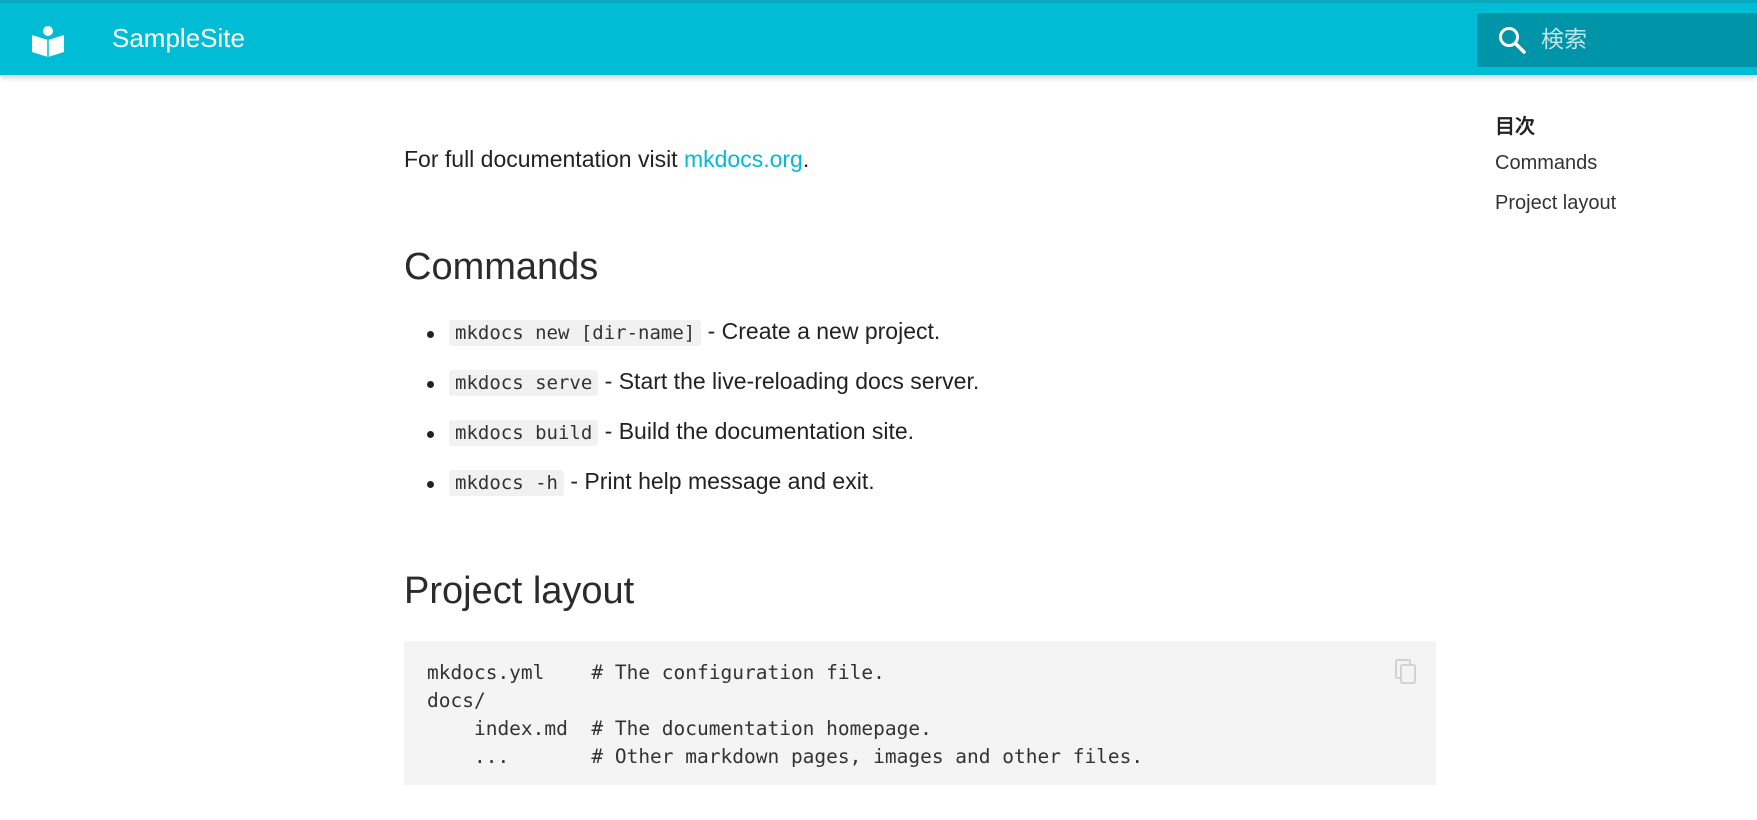 The image size is (1757, 820). Describe the element at coordinates (1515, 126) in the screenshot. I see `toc-title: 目次` at that location.